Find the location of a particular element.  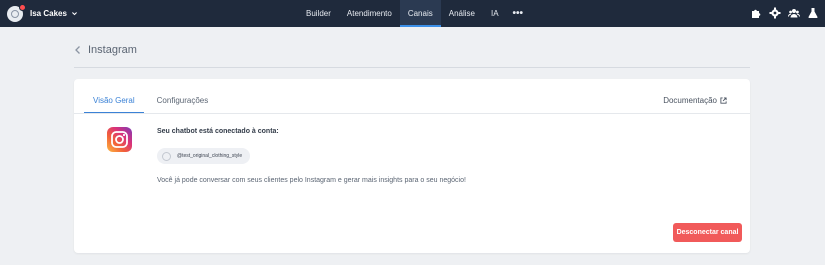

disconnect-channel-button: Desconectar canal is located at coordinates (707, 232).